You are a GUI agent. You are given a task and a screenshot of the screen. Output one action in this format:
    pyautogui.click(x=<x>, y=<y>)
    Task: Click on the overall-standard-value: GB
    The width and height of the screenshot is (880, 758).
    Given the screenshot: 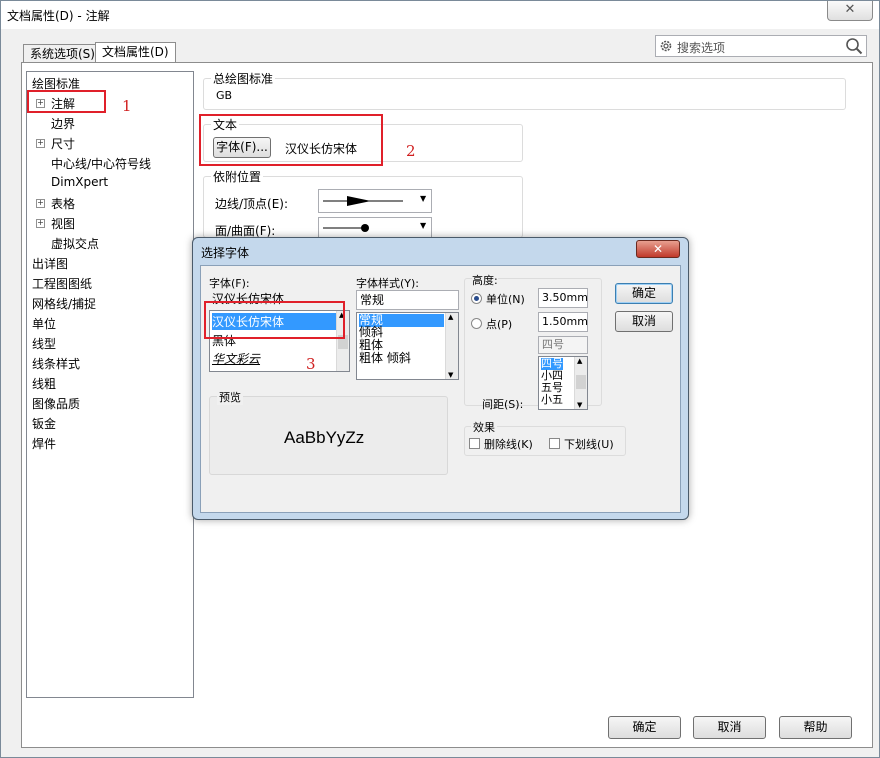 What is the action you would take?
    pyautogui.click(x=224, y=95)
    